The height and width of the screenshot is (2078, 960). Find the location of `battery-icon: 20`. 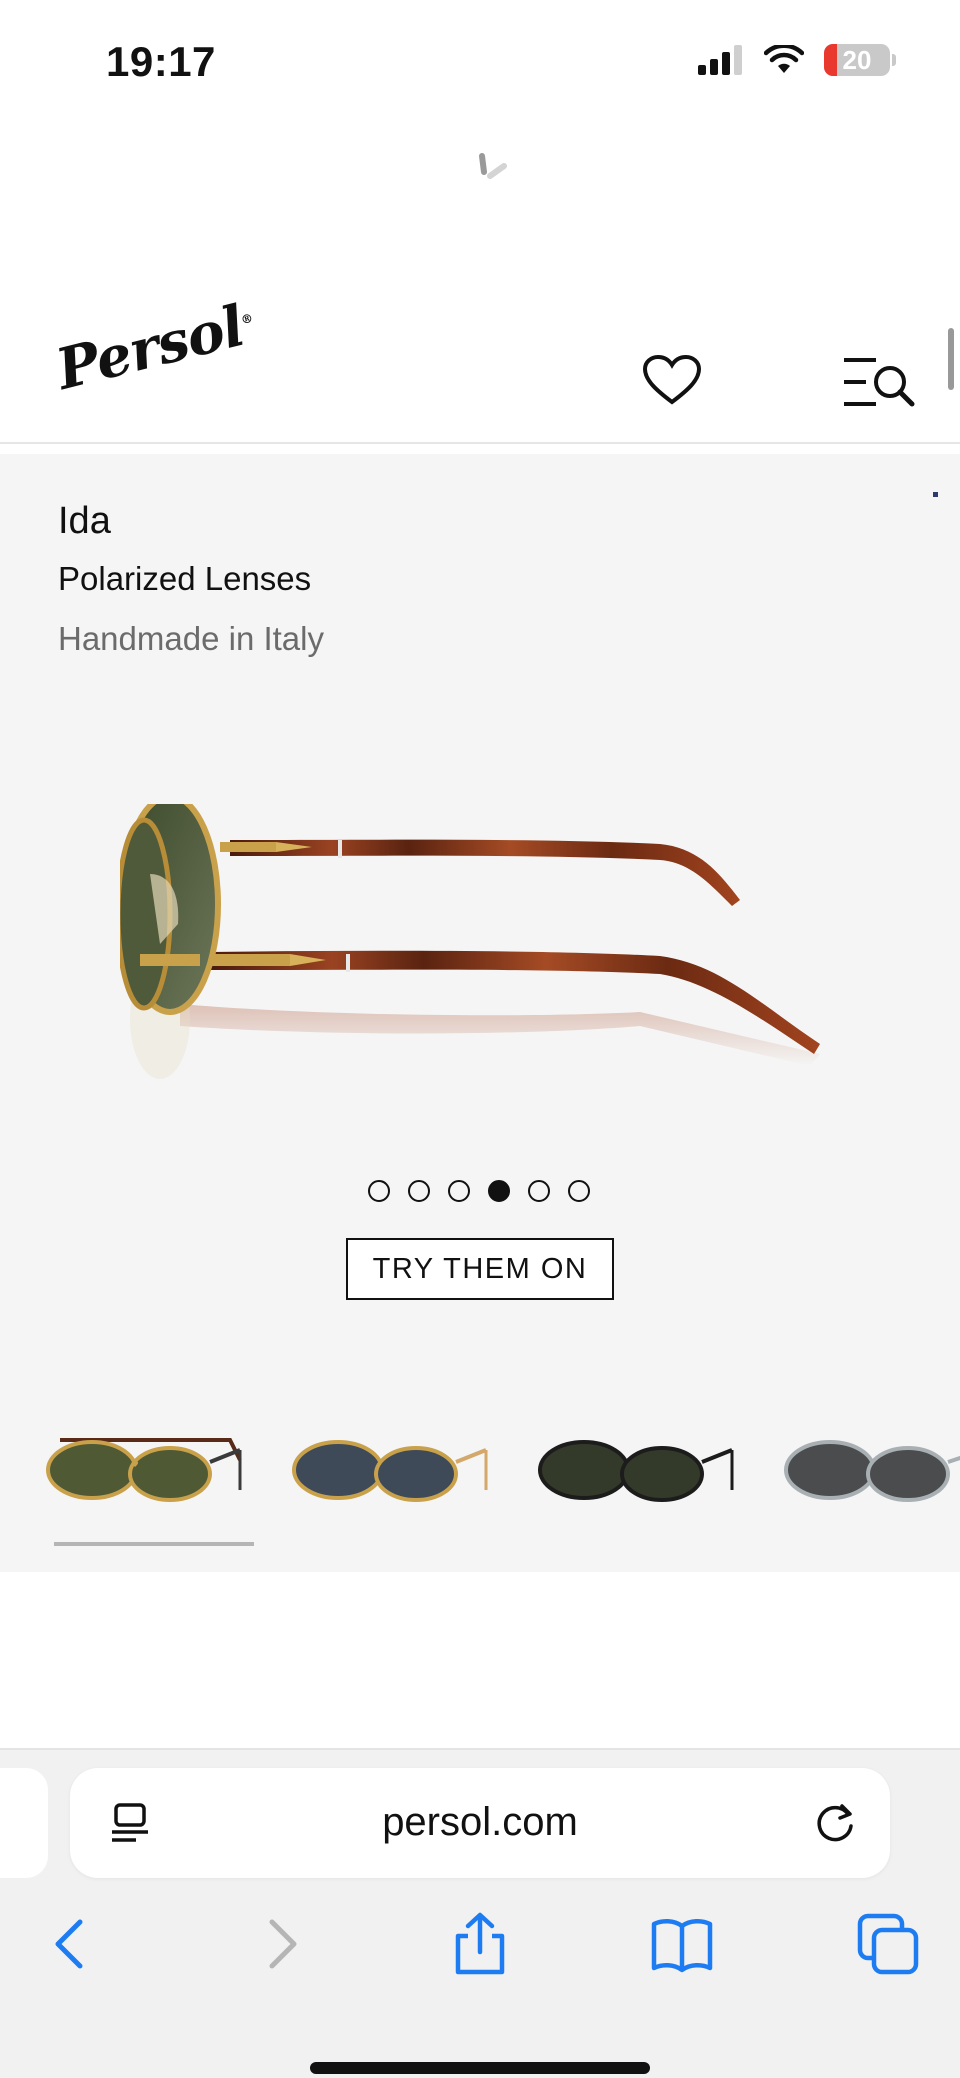

battery-icon: 20 is located at coordinates (857, 60).